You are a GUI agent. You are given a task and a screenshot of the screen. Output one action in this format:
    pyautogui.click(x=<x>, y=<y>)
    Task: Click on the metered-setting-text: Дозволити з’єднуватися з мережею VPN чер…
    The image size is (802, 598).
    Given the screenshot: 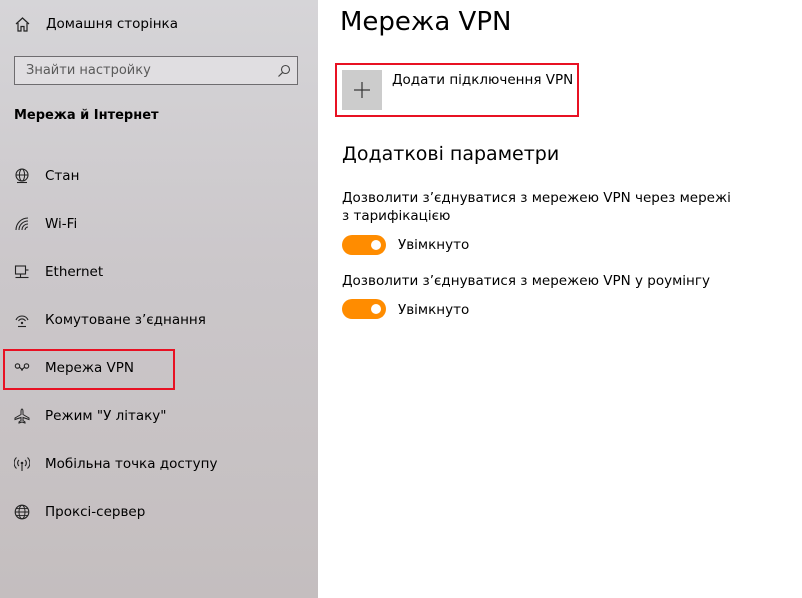 What is the action you would take?
    pyautogui.click(x=536, y=207)
    